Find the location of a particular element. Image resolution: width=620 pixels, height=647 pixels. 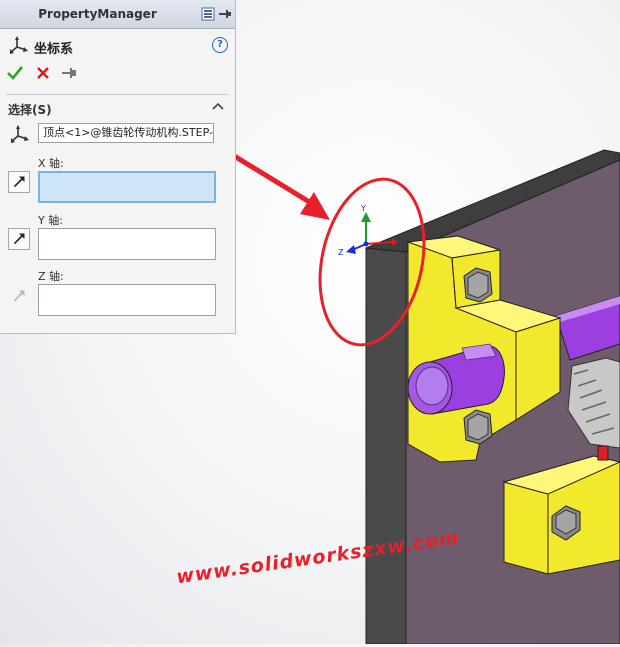

section-divider is located at coordinates (117, 94).